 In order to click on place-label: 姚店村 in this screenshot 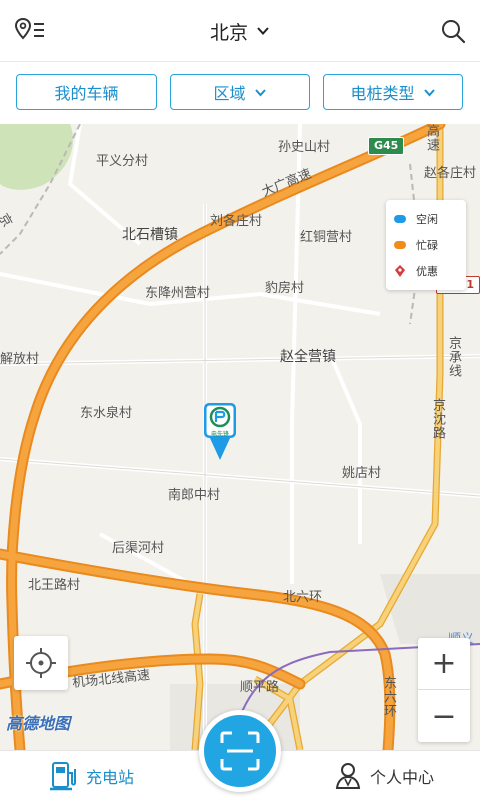, I will do `click(362, 473)`.